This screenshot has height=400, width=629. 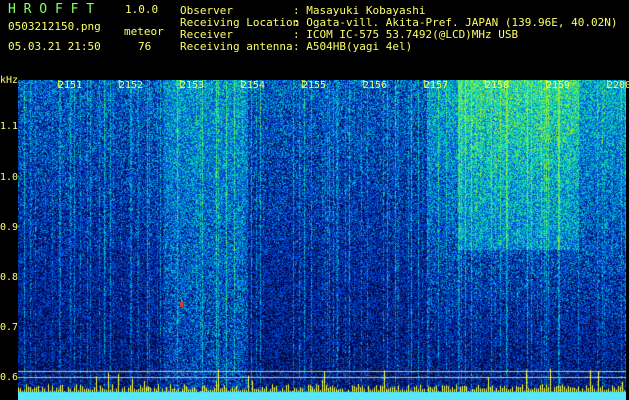 What do you see at coordinates (618, 85) in the screenshot?
I see `x-tick-label: 2200` at bounding box center [618, 85].